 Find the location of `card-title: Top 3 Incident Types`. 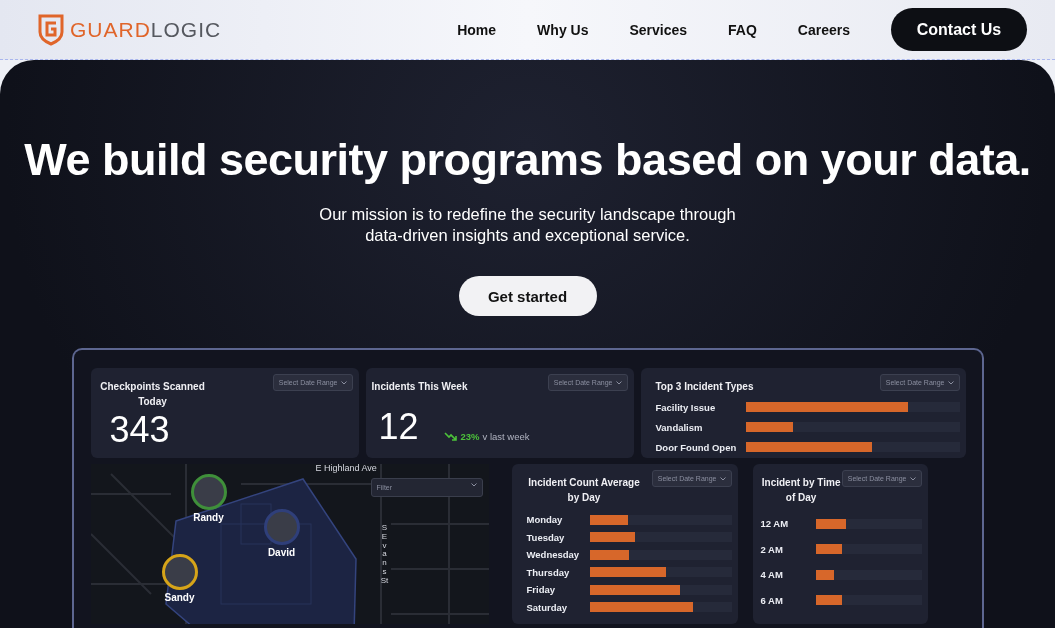

card-title: Top 3 Incident Types is located at coordinates (704, 387).